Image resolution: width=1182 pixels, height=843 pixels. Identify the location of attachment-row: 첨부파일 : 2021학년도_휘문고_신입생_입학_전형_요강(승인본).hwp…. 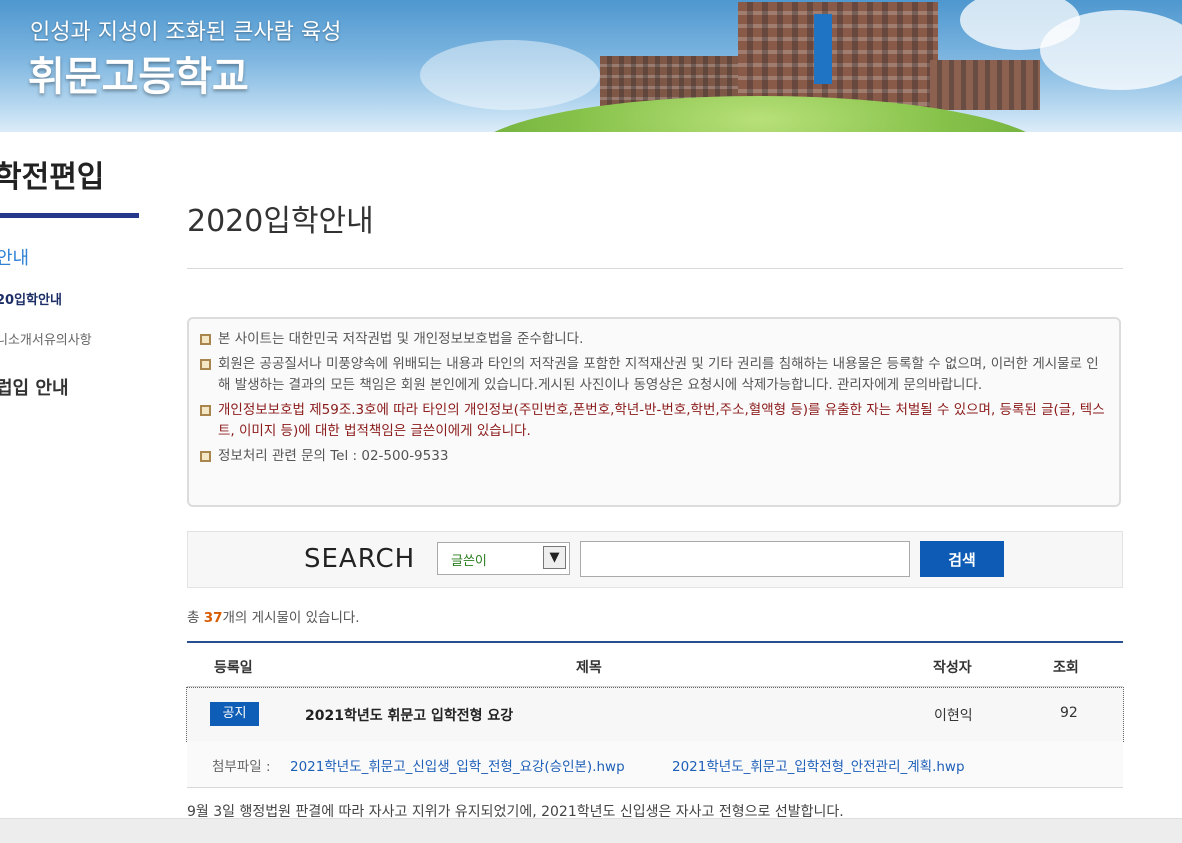
(655, 764).